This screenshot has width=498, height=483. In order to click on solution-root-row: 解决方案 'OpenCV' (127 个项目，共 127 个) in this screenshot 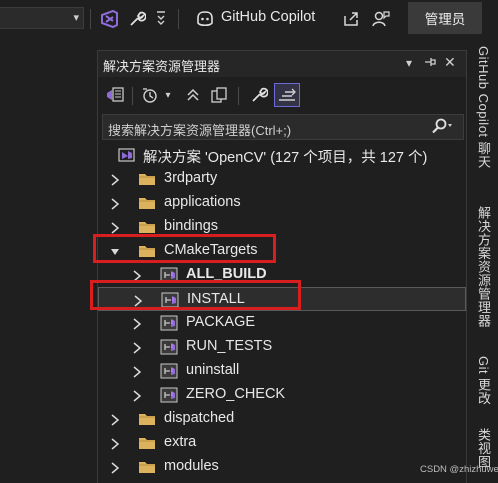, I will do `click(282, 155)`.